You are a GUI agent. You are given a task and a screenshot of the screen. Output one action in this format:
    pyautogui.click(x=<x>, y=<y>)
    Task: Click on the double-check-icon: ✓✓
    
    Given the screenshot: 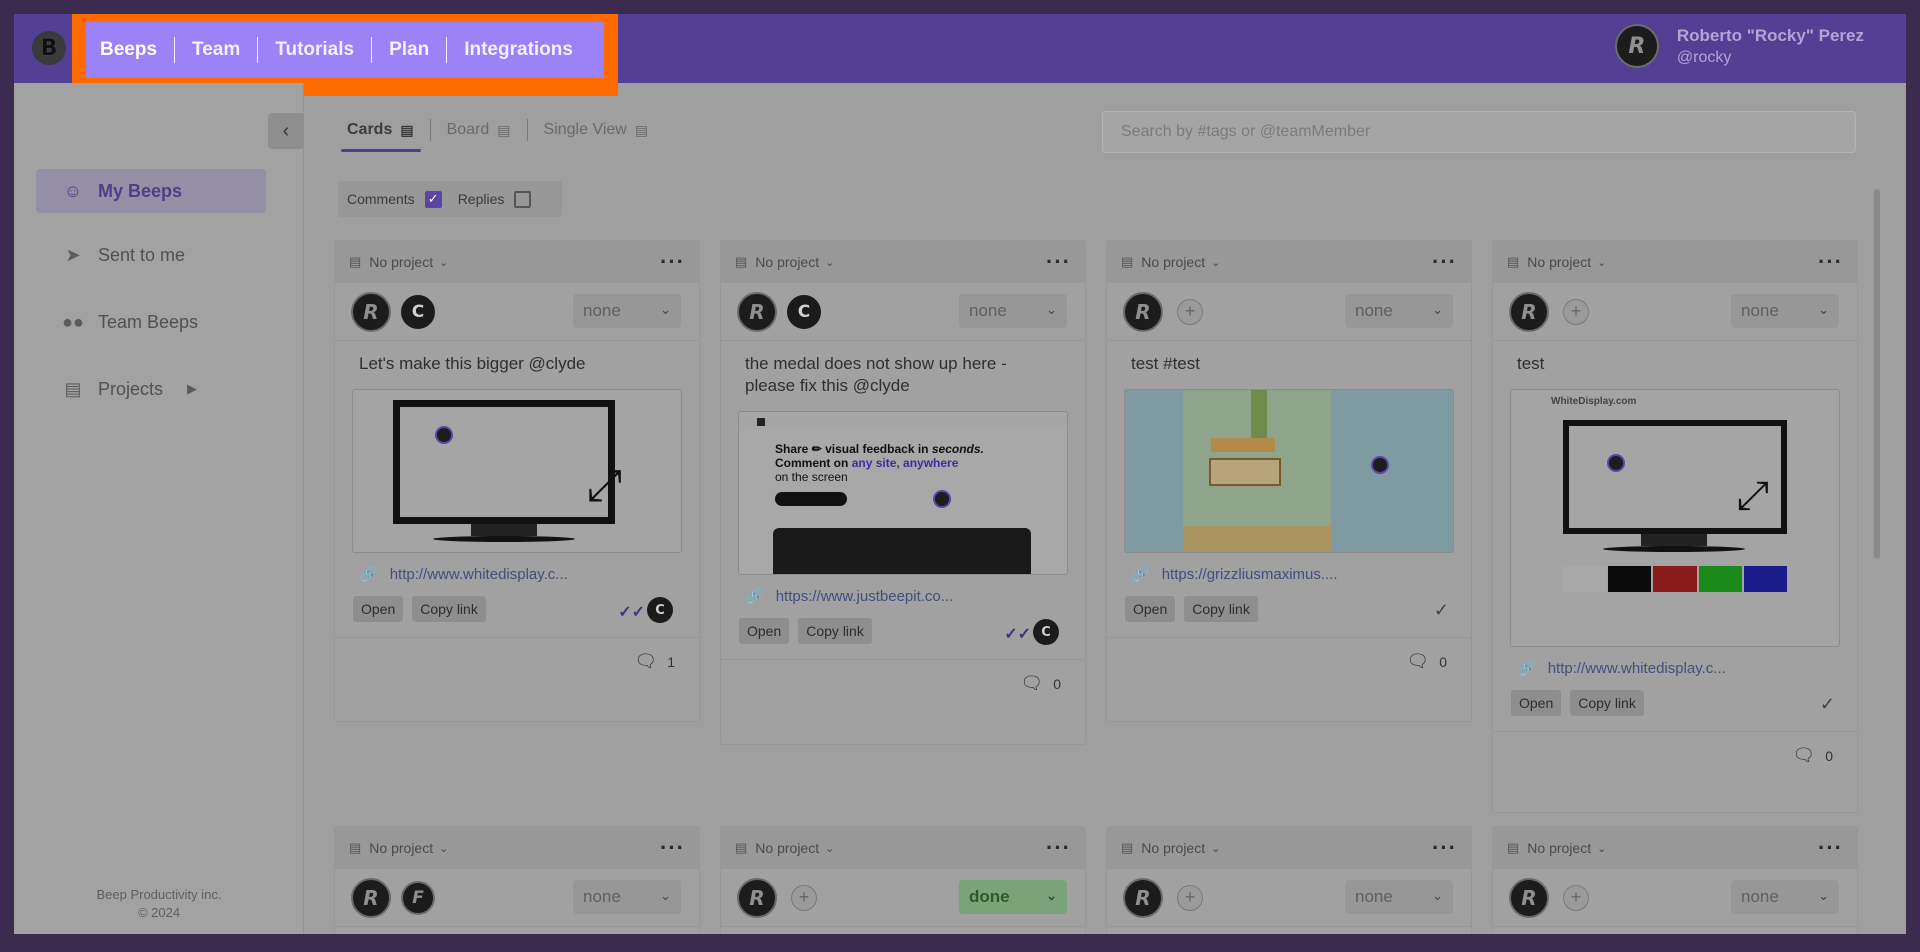 What is the action you would take?
    pyautogui.click(x=631, y=612)
    